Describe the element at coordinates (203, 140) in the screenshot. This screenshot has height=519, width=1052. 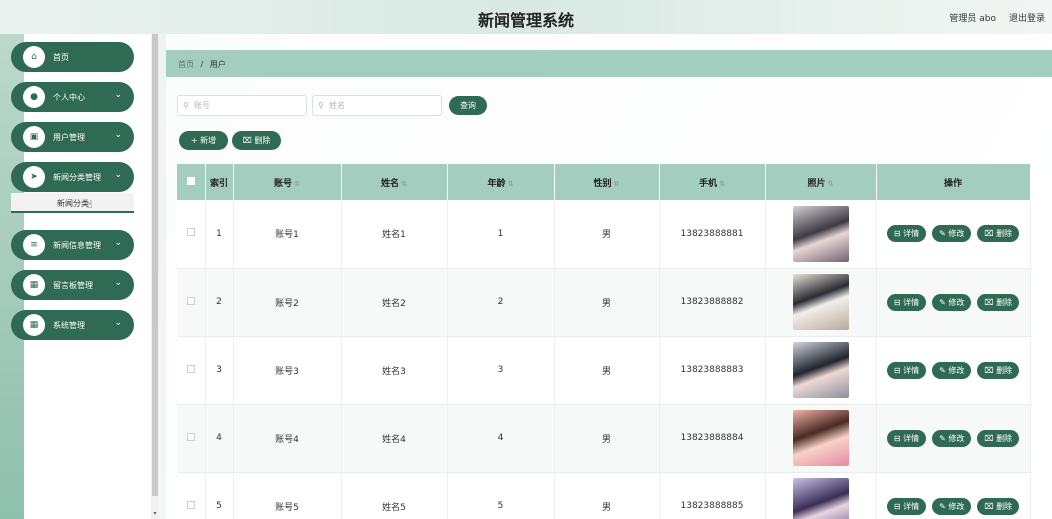
I see `add-button: + 新增` at that location.